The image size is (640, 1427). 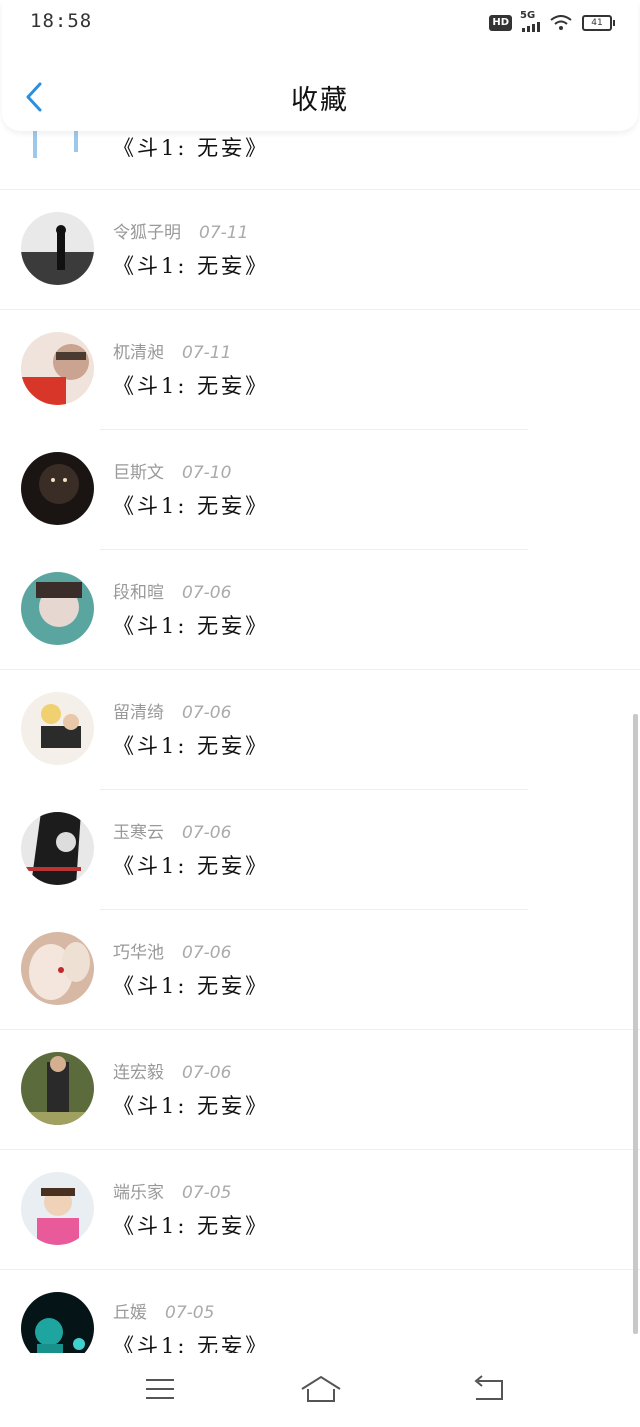 I want to click on user-name: 端乐家, so click(x=138, y=1193).